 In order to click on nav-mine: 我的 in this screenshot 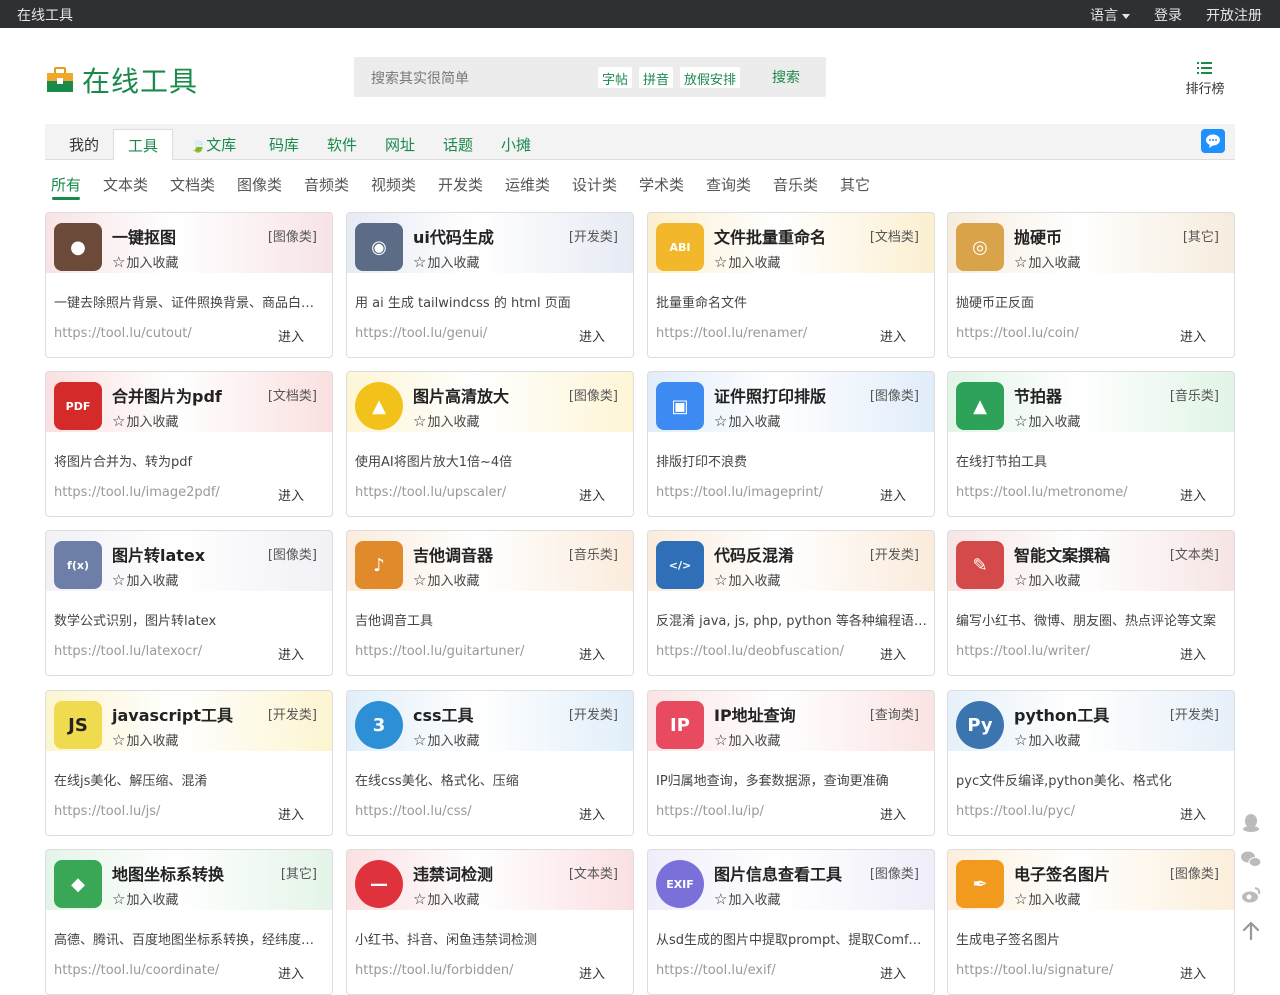, I will do `click(84, 144)`.